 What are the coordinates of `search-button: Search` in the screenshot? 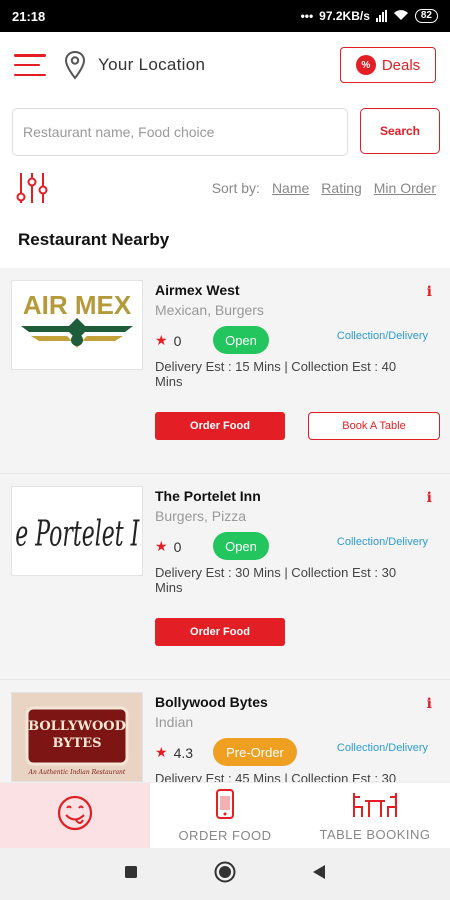 It's located at (400, 131).